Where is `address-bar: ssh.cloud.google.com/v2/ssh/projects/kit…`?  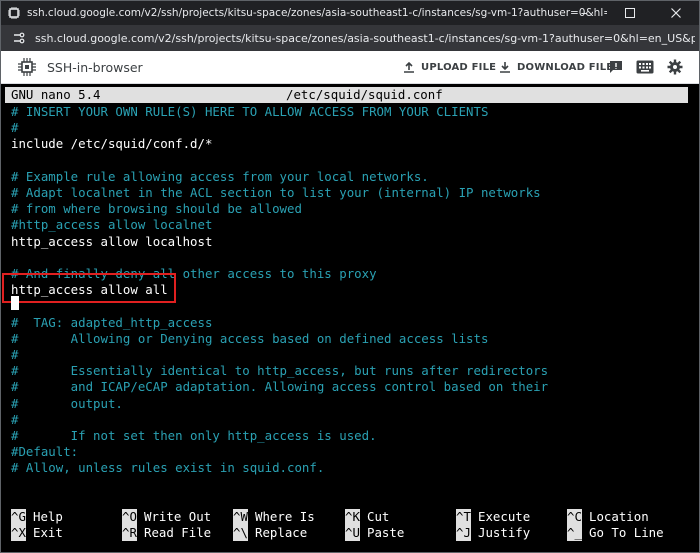 address-bar: ssh.cloud.google.com/v2/ssh/projects/kit… is located at coordinates (350, 38).